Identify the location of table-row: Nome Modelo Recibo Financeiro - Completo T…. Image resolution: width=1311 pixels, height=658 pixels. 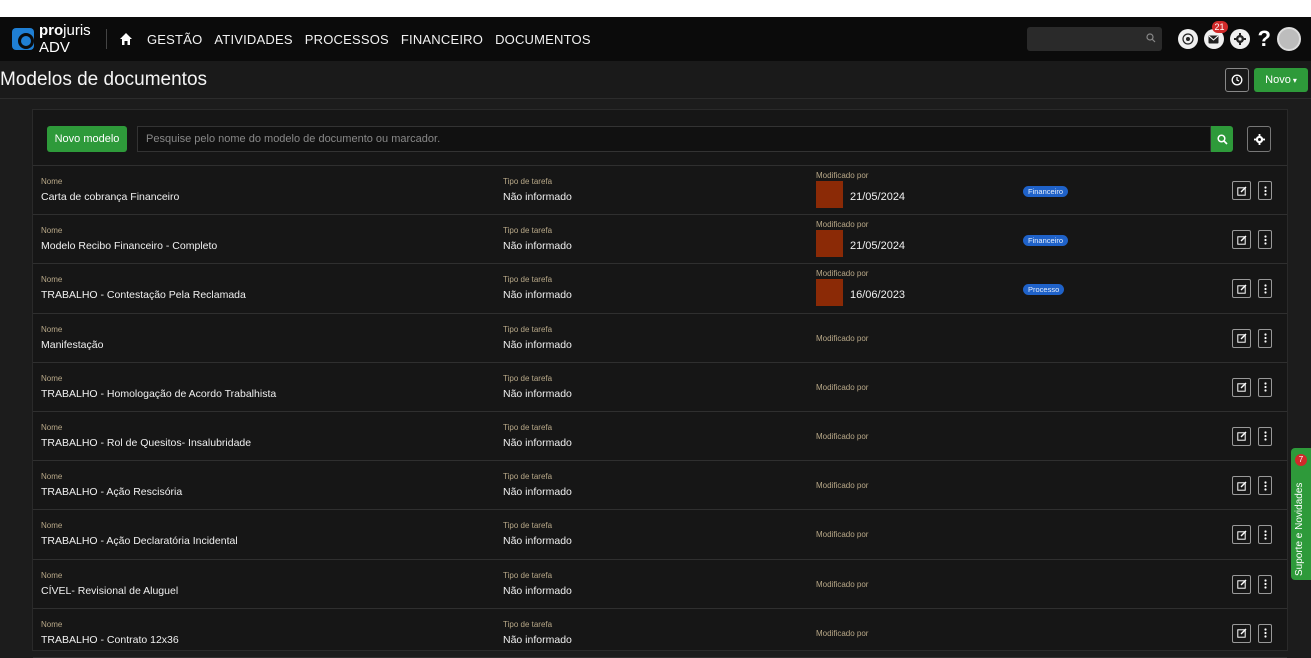
(660, 240).